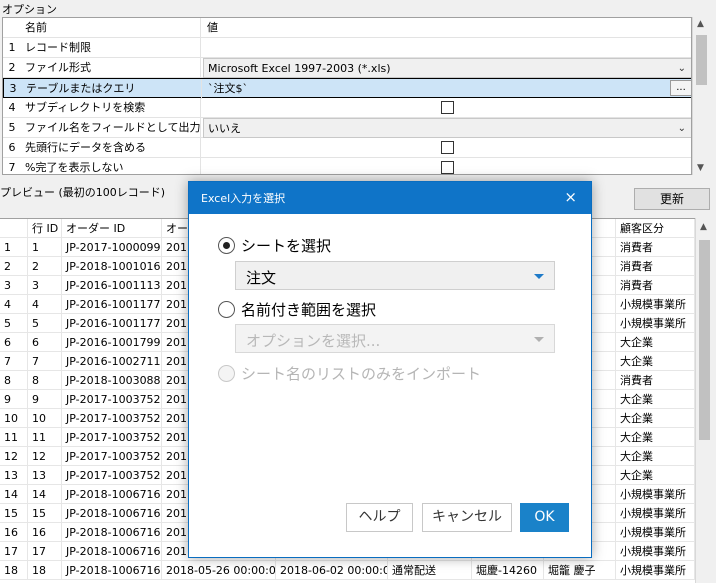 The height and width of the screenshot is (583, 716). What do you see at coordinates (447, 167) in the screenshot?
I see `hide-progress-checkbox` at bounding box center [447, 167].